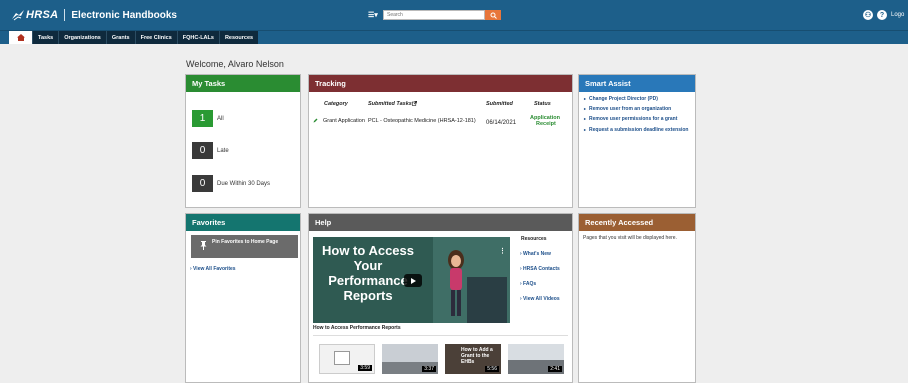 This screenshot has height=383, width=908. I want to click on presenter-figure, so click(456, 283).